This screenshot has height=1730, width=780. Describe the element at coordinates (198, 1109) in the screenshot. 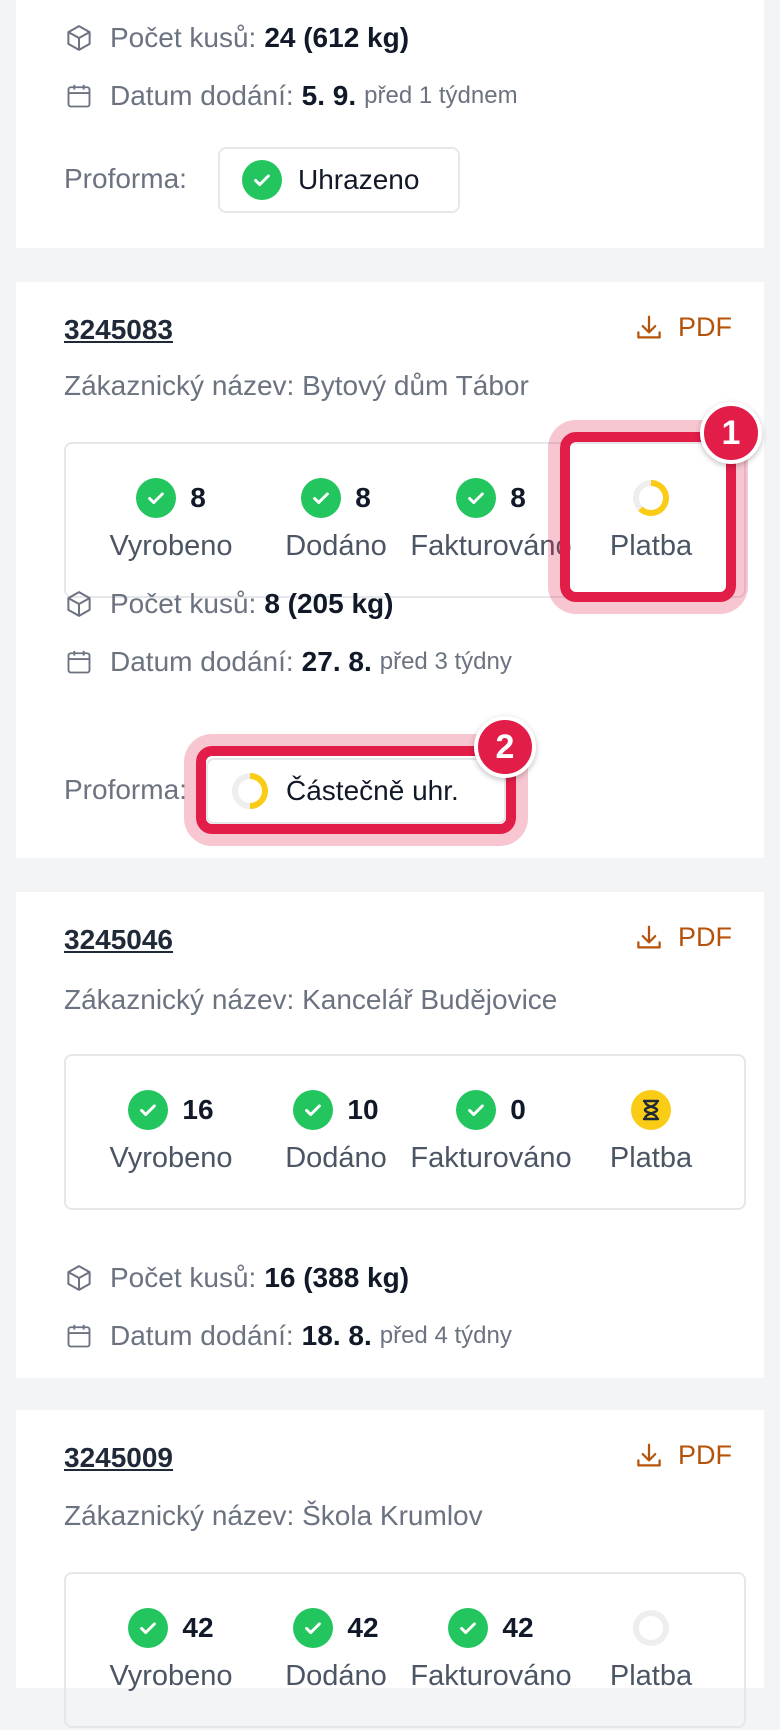

I see `produced-count: 16` at that location.